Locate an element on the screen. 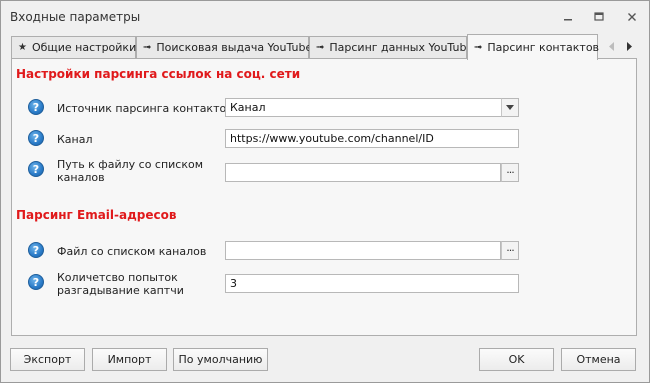  path-label: Путь к файлу со списком каналов is located at coordinates (130, 171).